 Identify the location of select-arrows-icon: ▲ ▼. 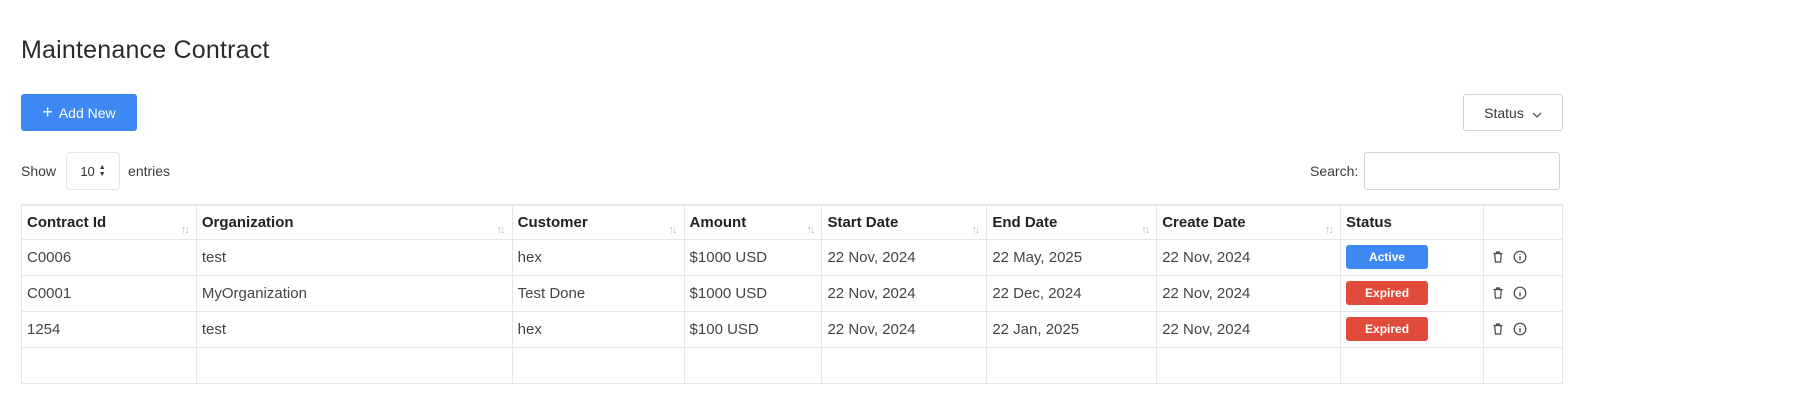
(102, 171).